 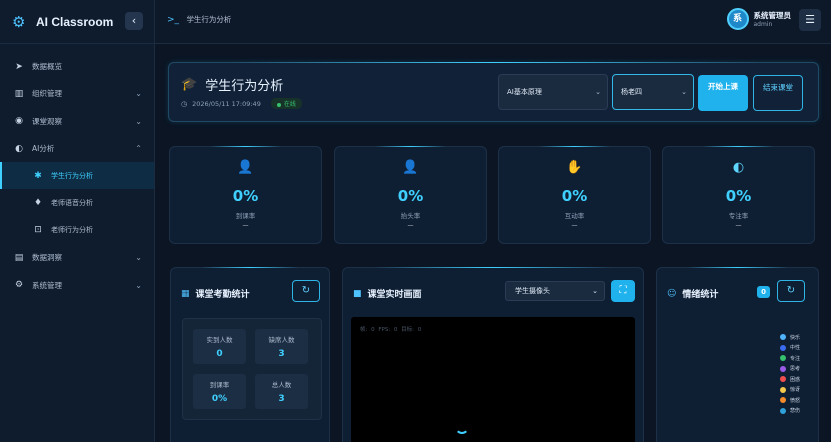 What do you see at coordinates (252, 369) in the screenshot?
I see `attendance-grid: 实到人数 0 缺席人数 3 到课率 0% 总人数 3` at bounding box center [252, 369].